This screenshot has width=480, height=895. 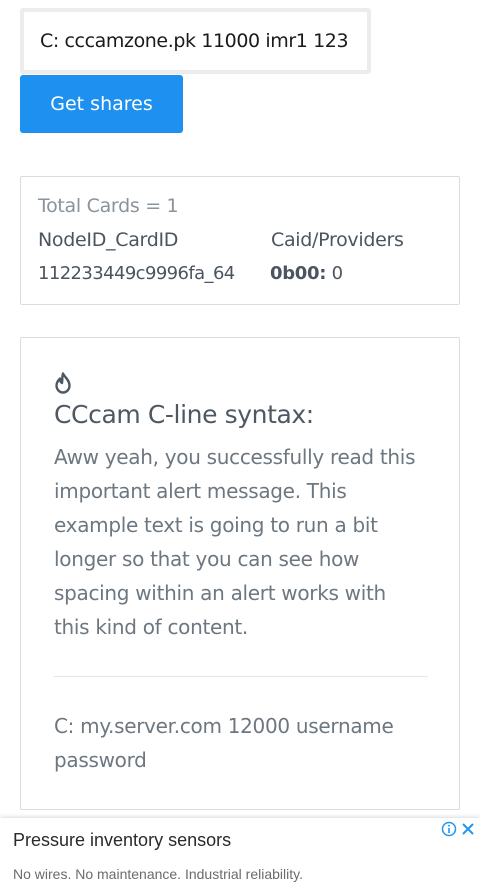 I want to click on column-header-nodeid: NodeID_CardID, so click(x=108, y=240).